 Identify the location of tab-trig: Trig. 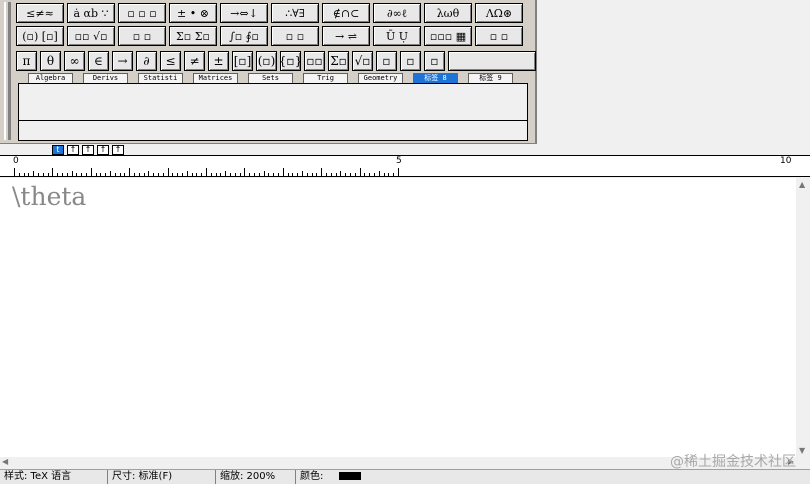
(325, 78).